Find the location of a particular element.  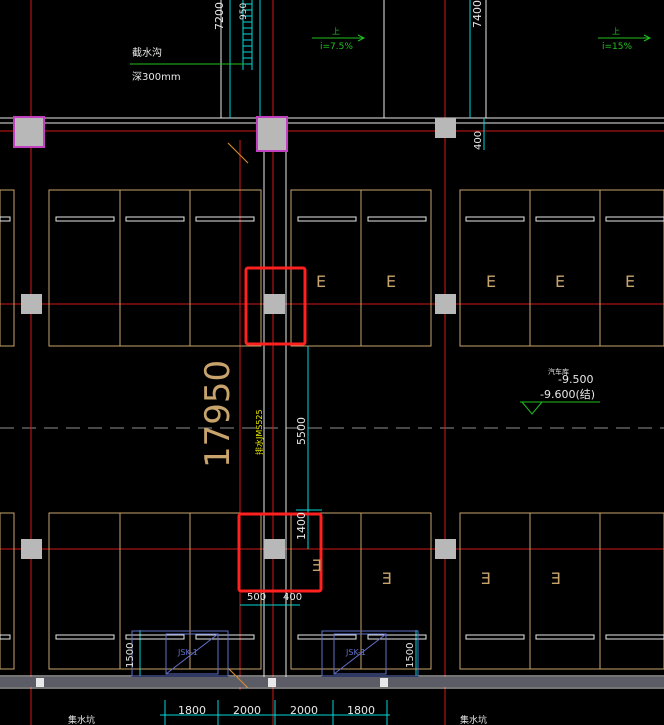

sump-label-left: 集水坑 is located at coordinates (81, 719).